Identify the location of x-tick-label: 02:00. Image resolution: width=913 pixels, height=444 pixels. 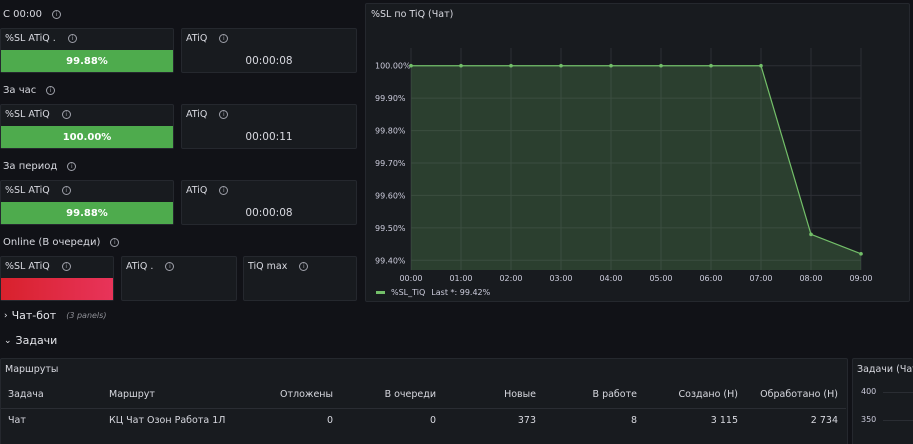
(510, 278).